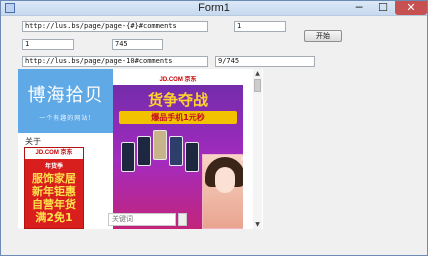  I want to click on face-shape, so click(225, 180).